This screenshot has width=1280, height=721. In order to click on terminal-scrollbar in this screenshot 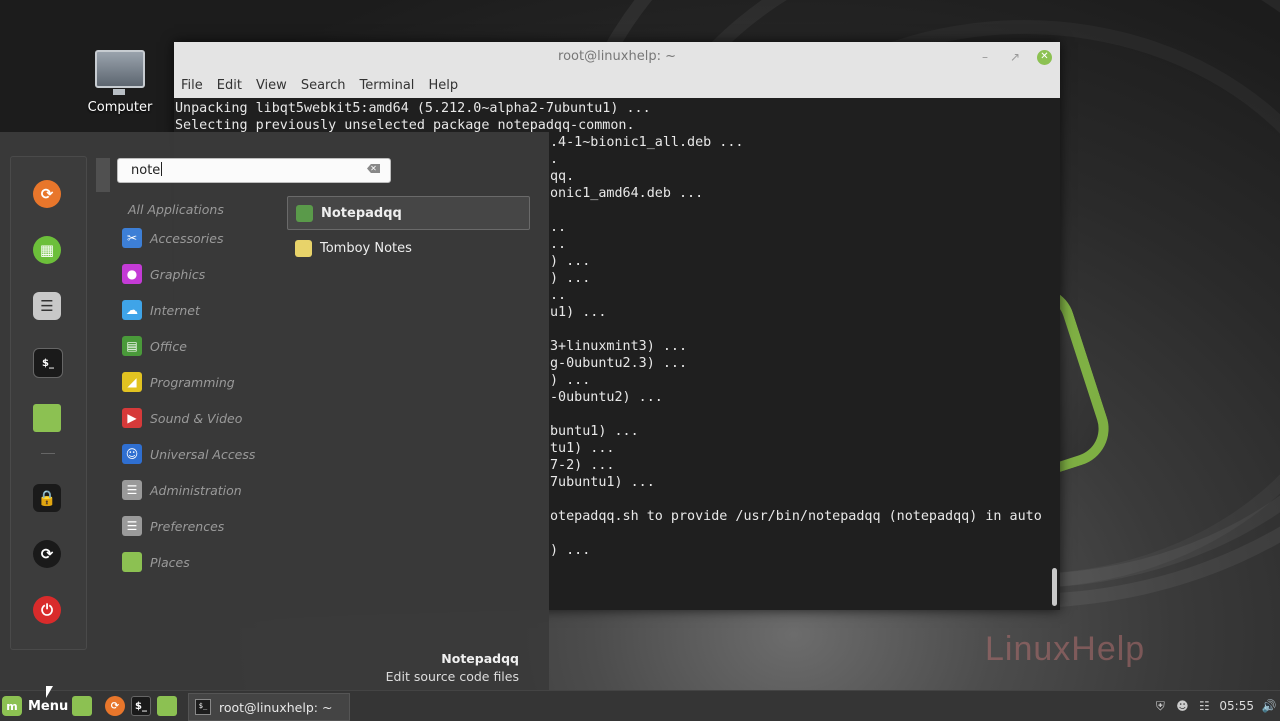, I will do `click(1054, 587)`.